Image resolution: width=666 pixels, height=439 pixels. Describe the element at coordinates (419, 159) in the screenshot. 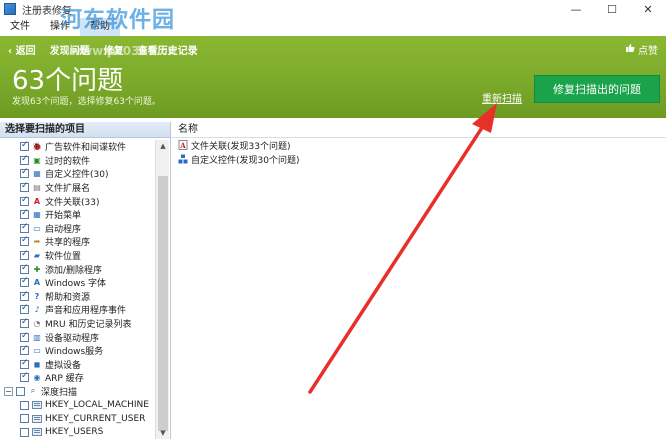

I see `result-row: 自定义控件(发现30个问题)` at that location.